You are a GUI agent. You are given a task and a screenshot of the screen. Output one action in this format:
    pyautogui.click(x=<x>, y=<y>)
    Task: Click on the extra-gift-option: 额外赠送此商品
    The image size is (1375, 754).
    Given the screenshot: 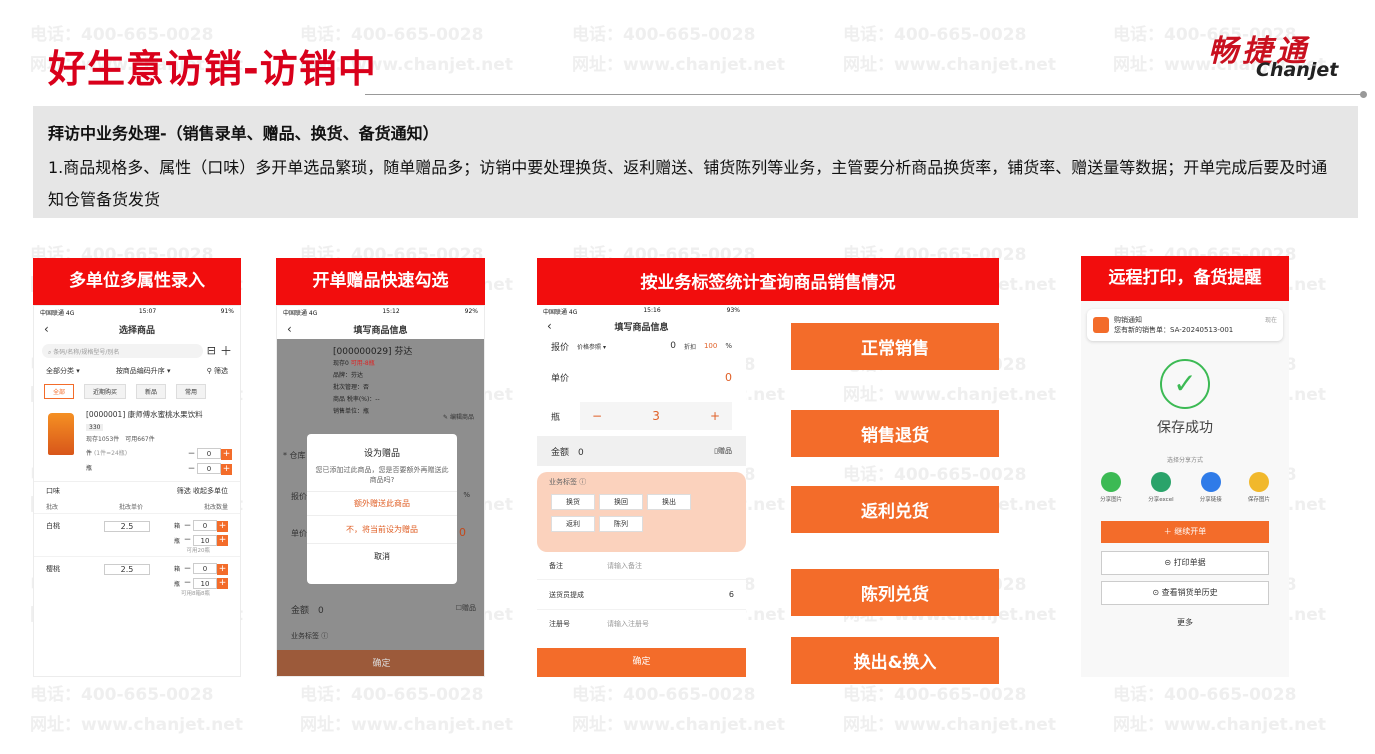 What is the action you would take?
    pyautogui.click(x=382, y=503)
    